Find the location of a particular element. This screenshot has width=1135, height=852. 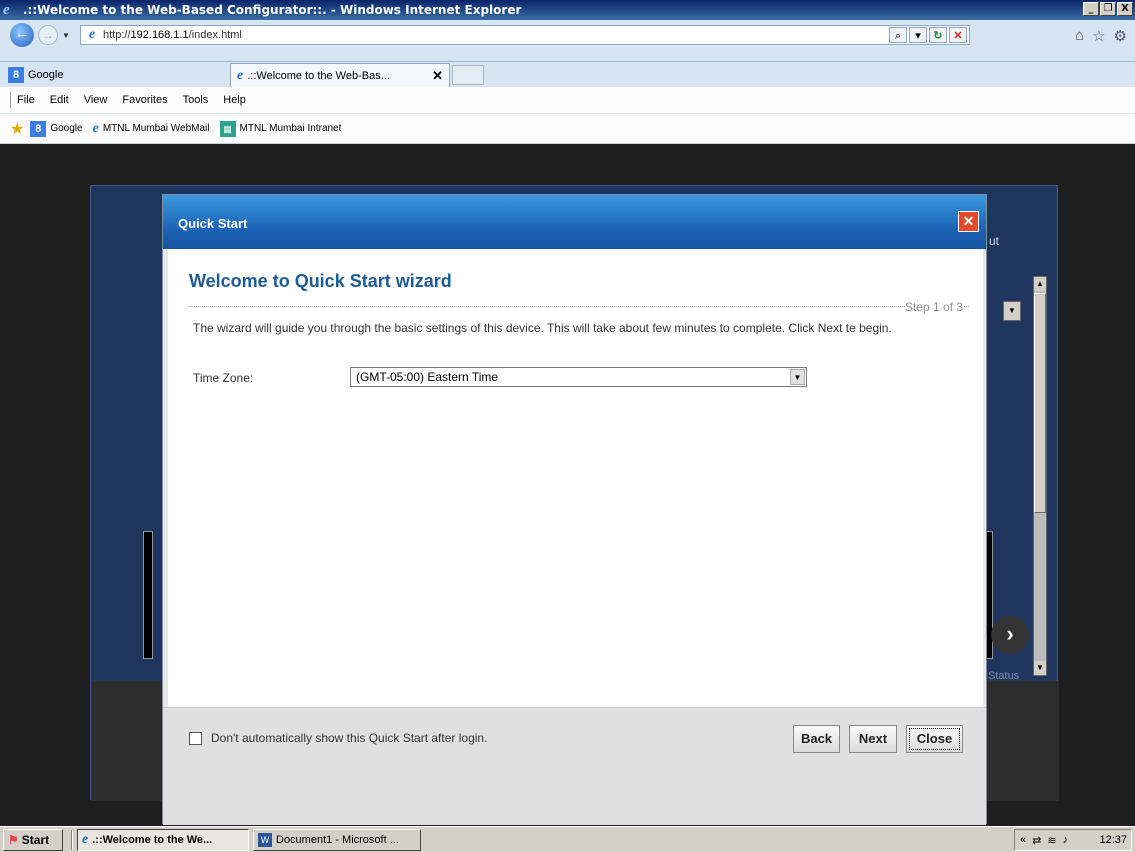

favorite-webmail-label: MTNL Mumbai WebMail is located at coordinates (156, 128).